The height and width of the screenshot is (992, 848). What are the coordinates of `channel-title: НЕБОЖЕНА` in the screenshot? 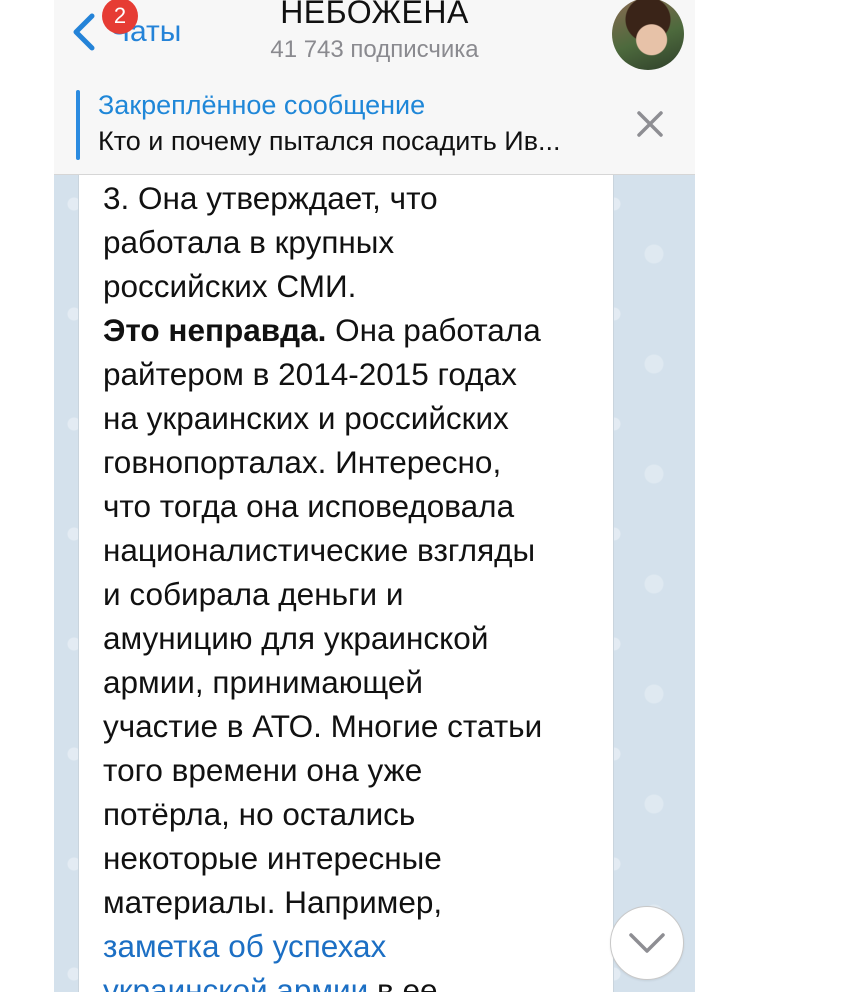 It's located at (374, 15).